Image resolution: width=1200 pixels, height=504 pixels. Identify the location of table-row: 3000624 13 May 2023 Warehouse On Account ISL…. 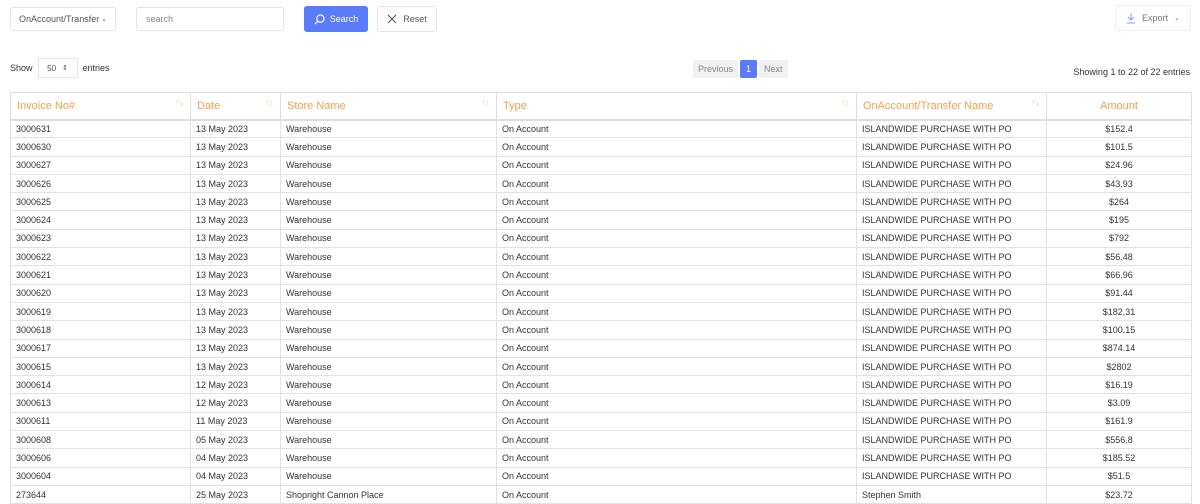
(601, 220).